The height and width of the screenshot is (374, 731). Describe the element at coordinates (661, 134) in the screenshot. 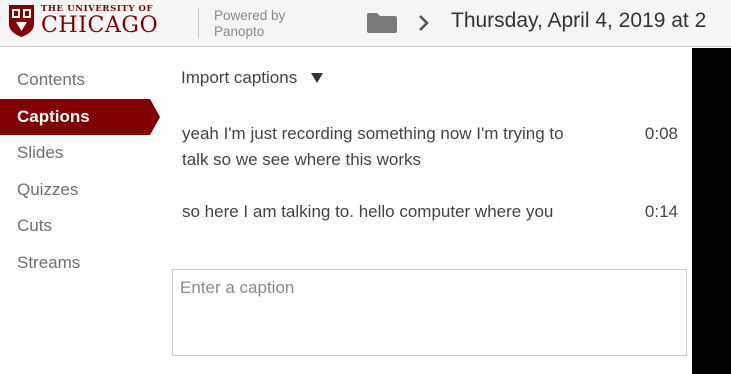

I see `caption-timestamp: 0:08` at that location.